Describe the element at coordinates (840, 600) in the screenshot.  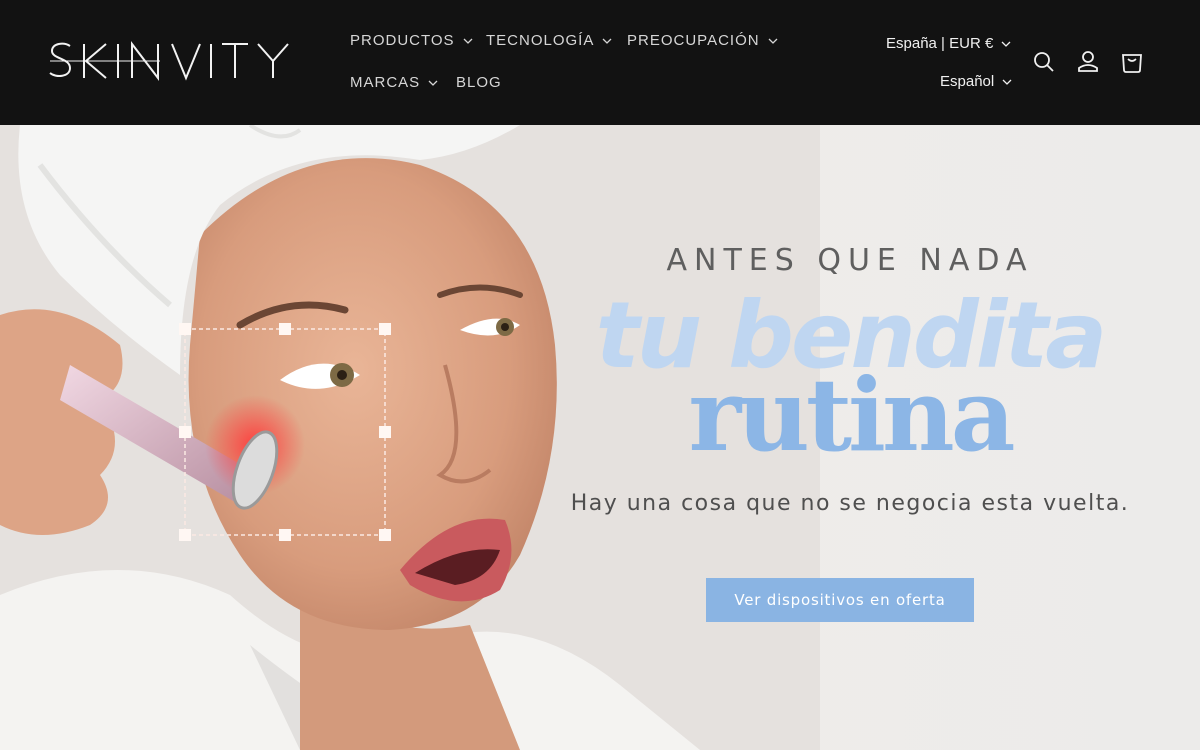
I see `offer-devices-button: Ver dispositivos en oferta` at that location.